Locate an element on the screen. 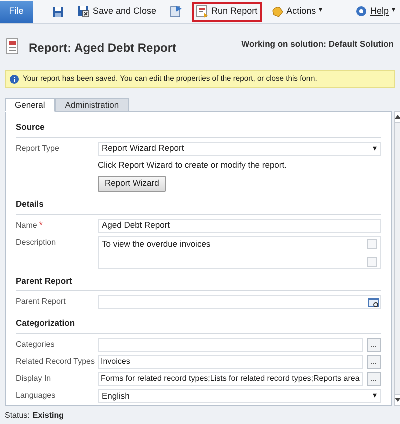 The height and width of the screenshot is (424, 400). input-field is located at coordinates (230, 345).